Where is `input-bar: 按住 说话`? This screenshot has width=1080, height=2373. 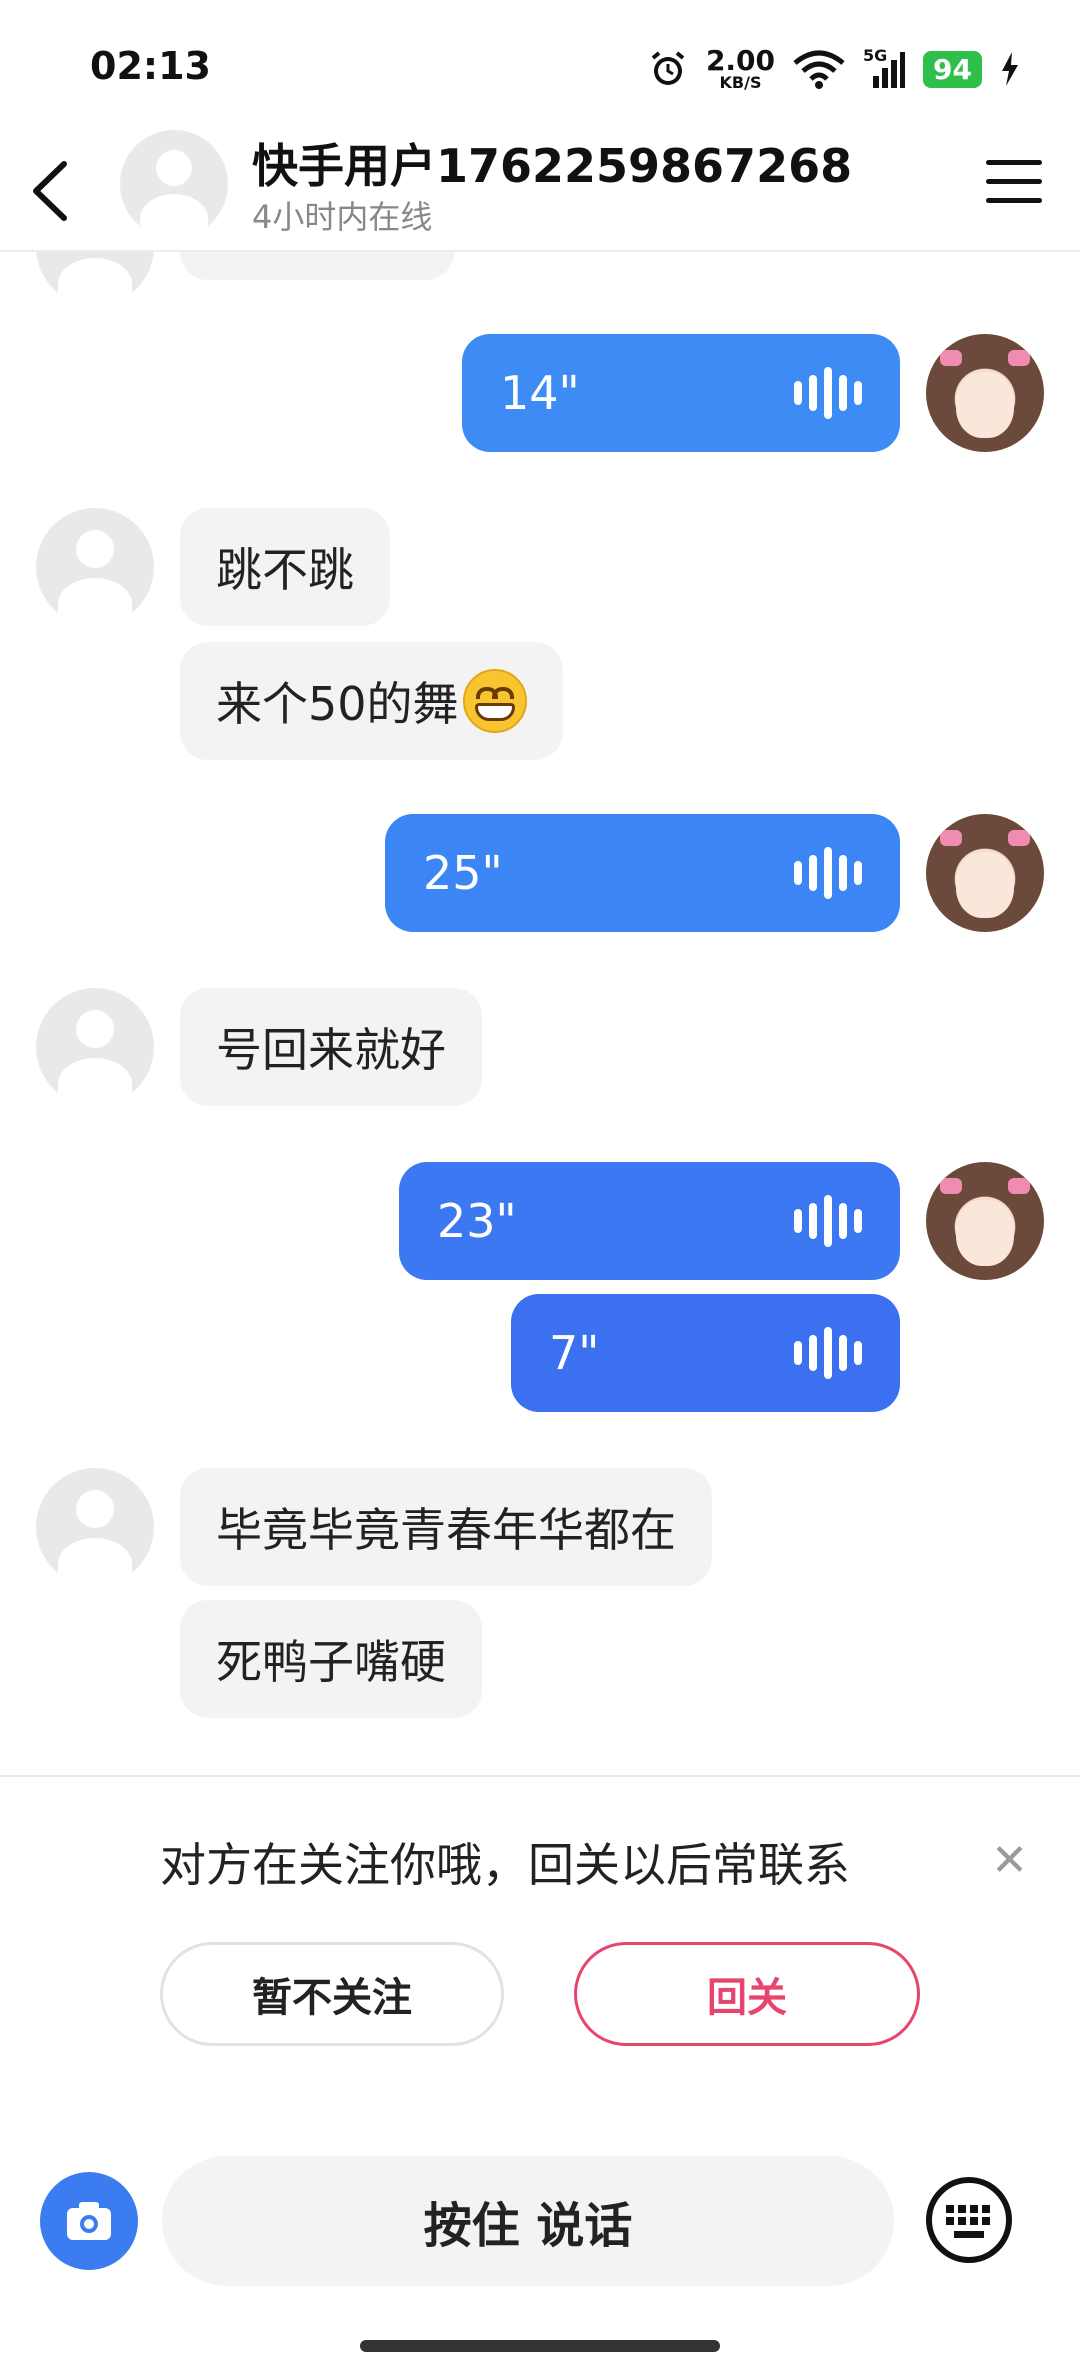 input-bar: 按住 说话 is located at coordinates (540, 2215).